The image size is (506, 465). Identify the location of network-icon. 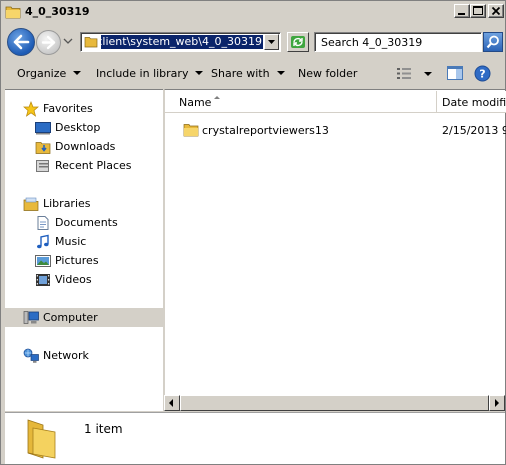
(31, 355).